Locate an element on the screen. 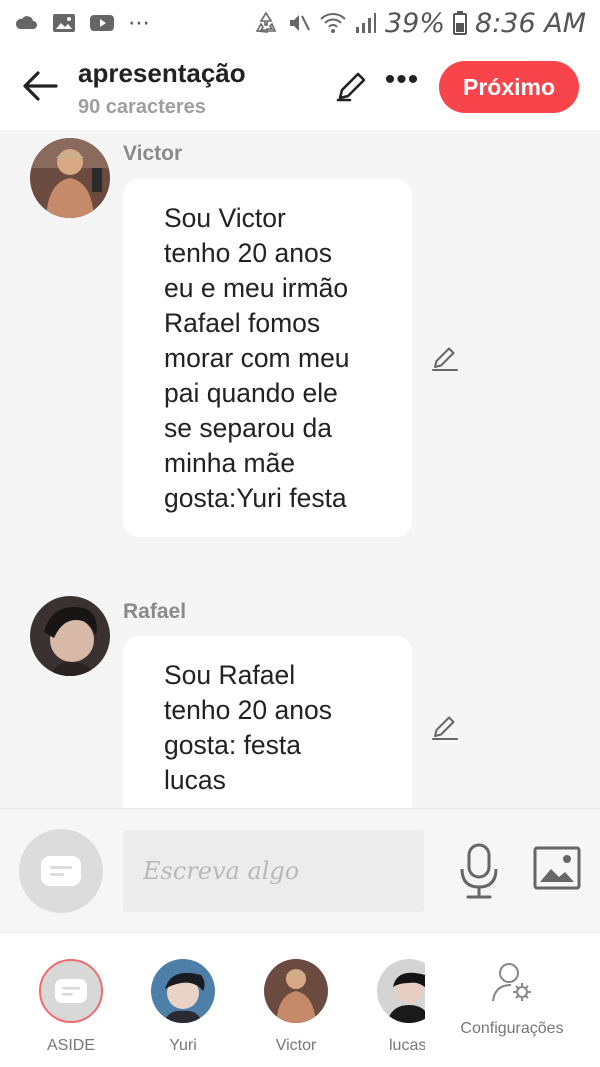 This screenshot has height=1067, width=600. tab-lucas: lucas is located at coordinates (392, 1007).